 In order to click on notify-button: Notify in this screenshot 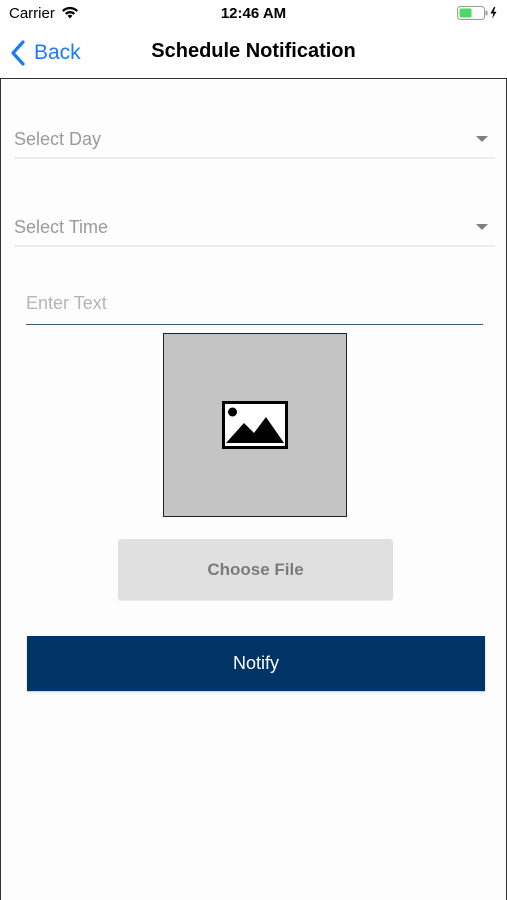, I will do `click(256, 663)`.